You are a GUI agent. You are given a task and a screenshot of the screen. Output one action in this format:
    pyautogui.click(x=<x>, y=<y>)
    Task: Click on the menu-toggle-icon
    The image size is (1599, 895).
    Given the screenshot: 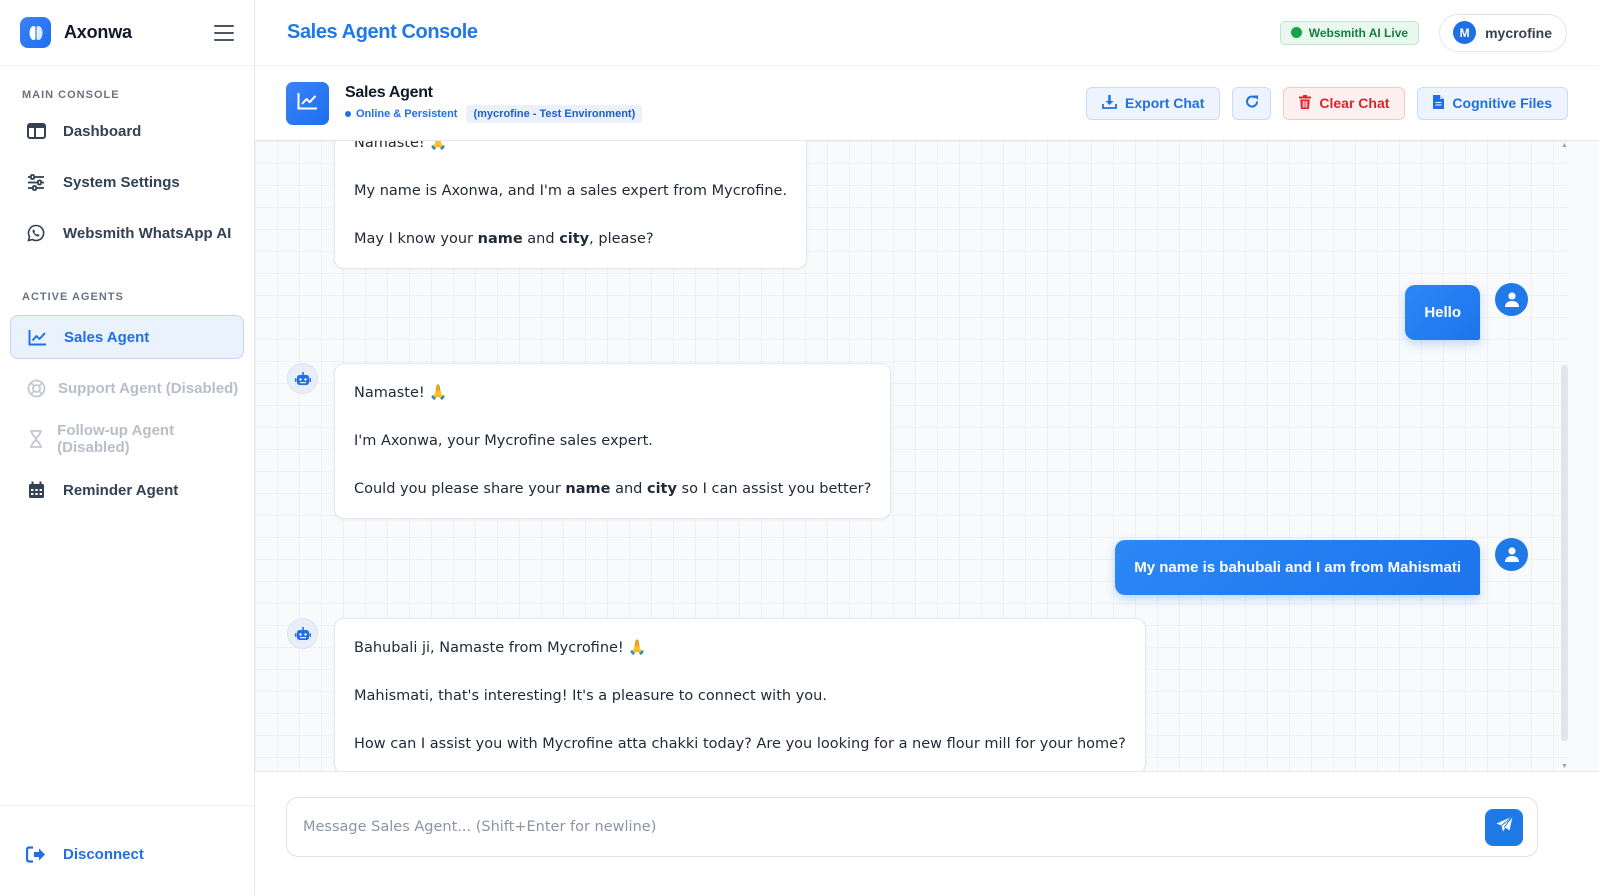 What is the action you would take?
    pyautogui.click(x=224, y=32)
    